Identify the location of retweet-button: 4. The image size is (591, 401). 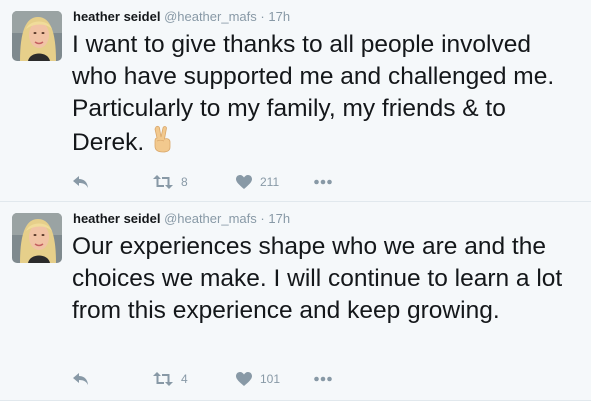
(170, 379).